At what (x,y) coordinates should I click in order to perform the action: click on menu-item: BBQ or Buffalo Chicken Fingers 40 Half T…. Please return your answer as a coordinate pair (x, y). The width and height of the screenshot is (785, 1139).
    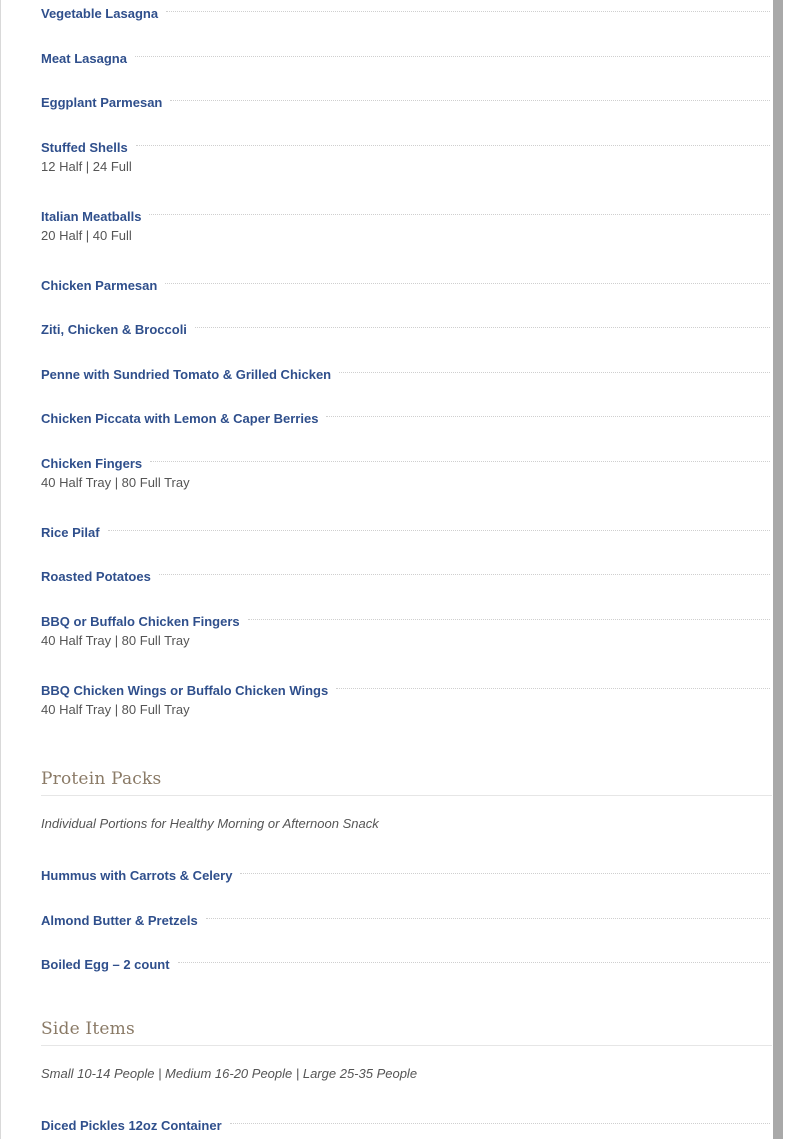
    Looking at the image, I should click on (405, 626).